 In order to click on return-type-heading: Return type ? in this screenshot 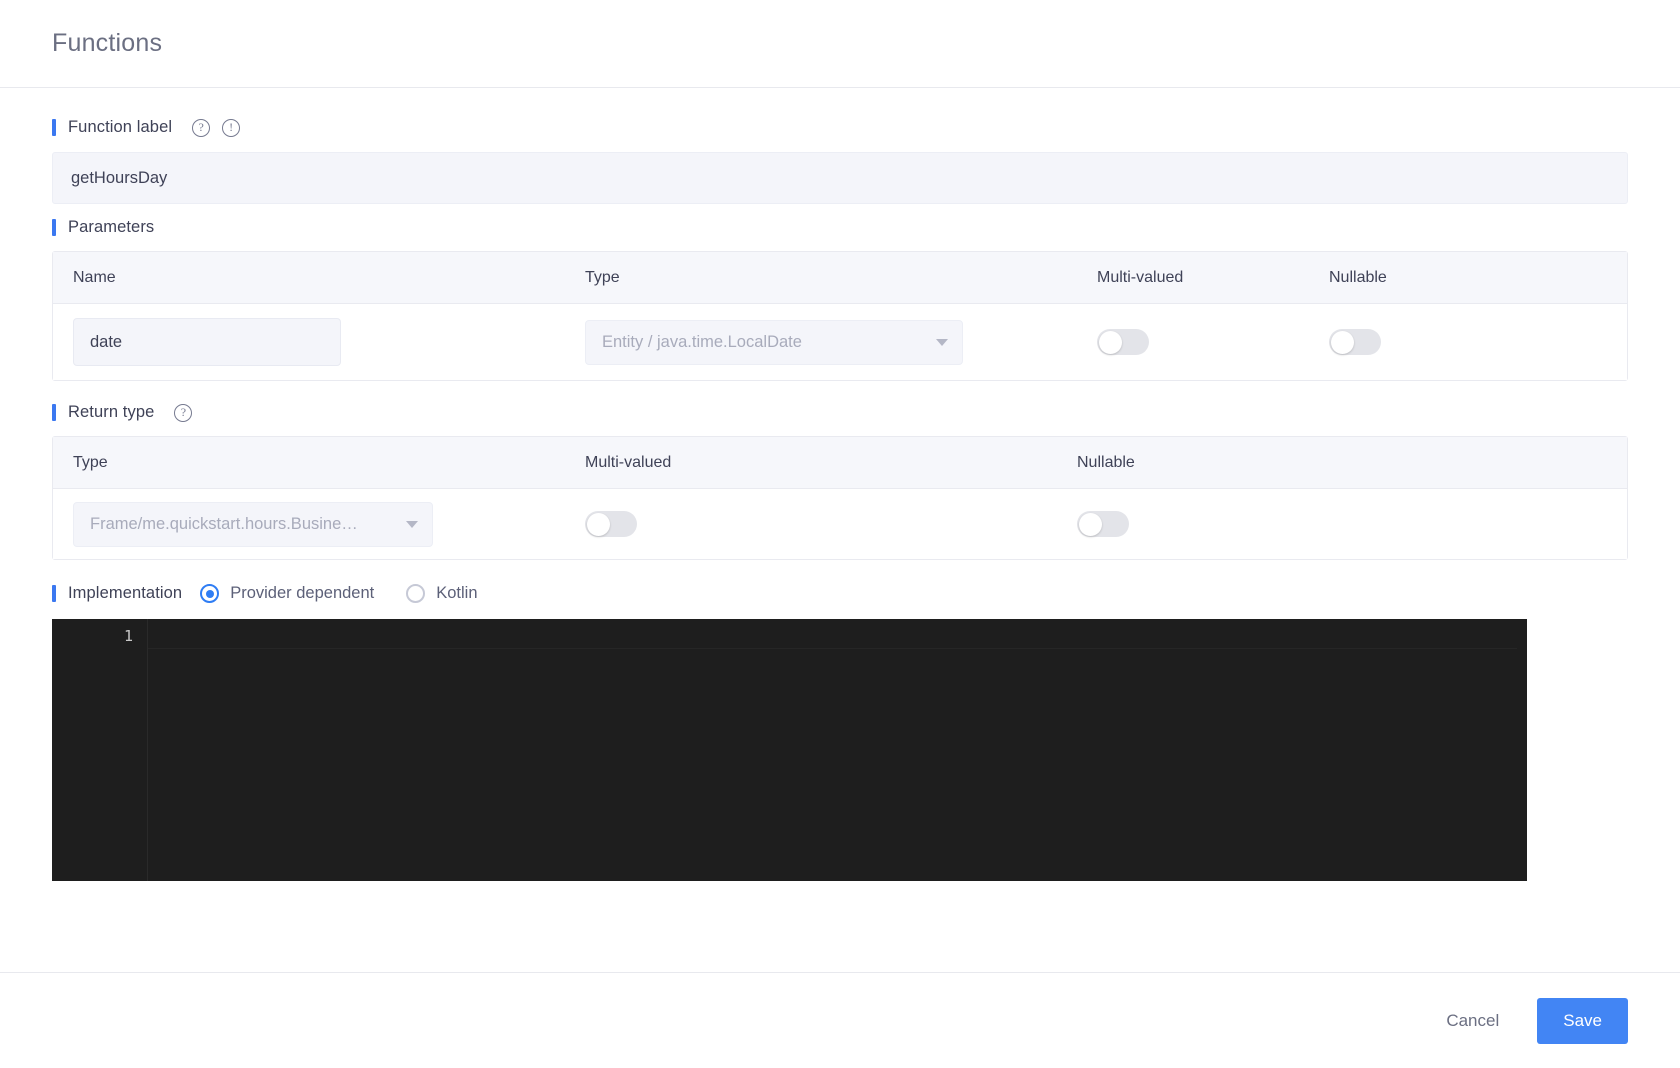, I will do `click(840, 412)`.